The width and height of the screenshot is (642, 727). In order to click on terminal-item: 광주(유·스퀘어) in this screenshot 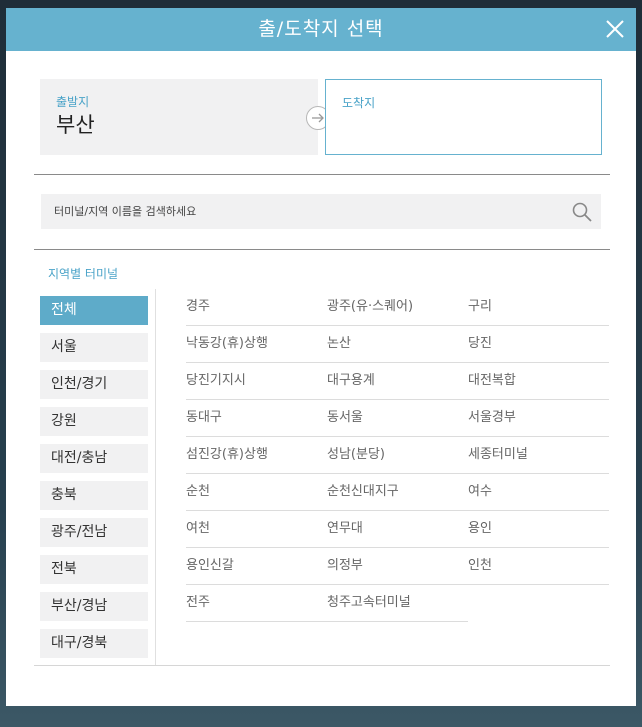, I will do `click(397, 307)`.